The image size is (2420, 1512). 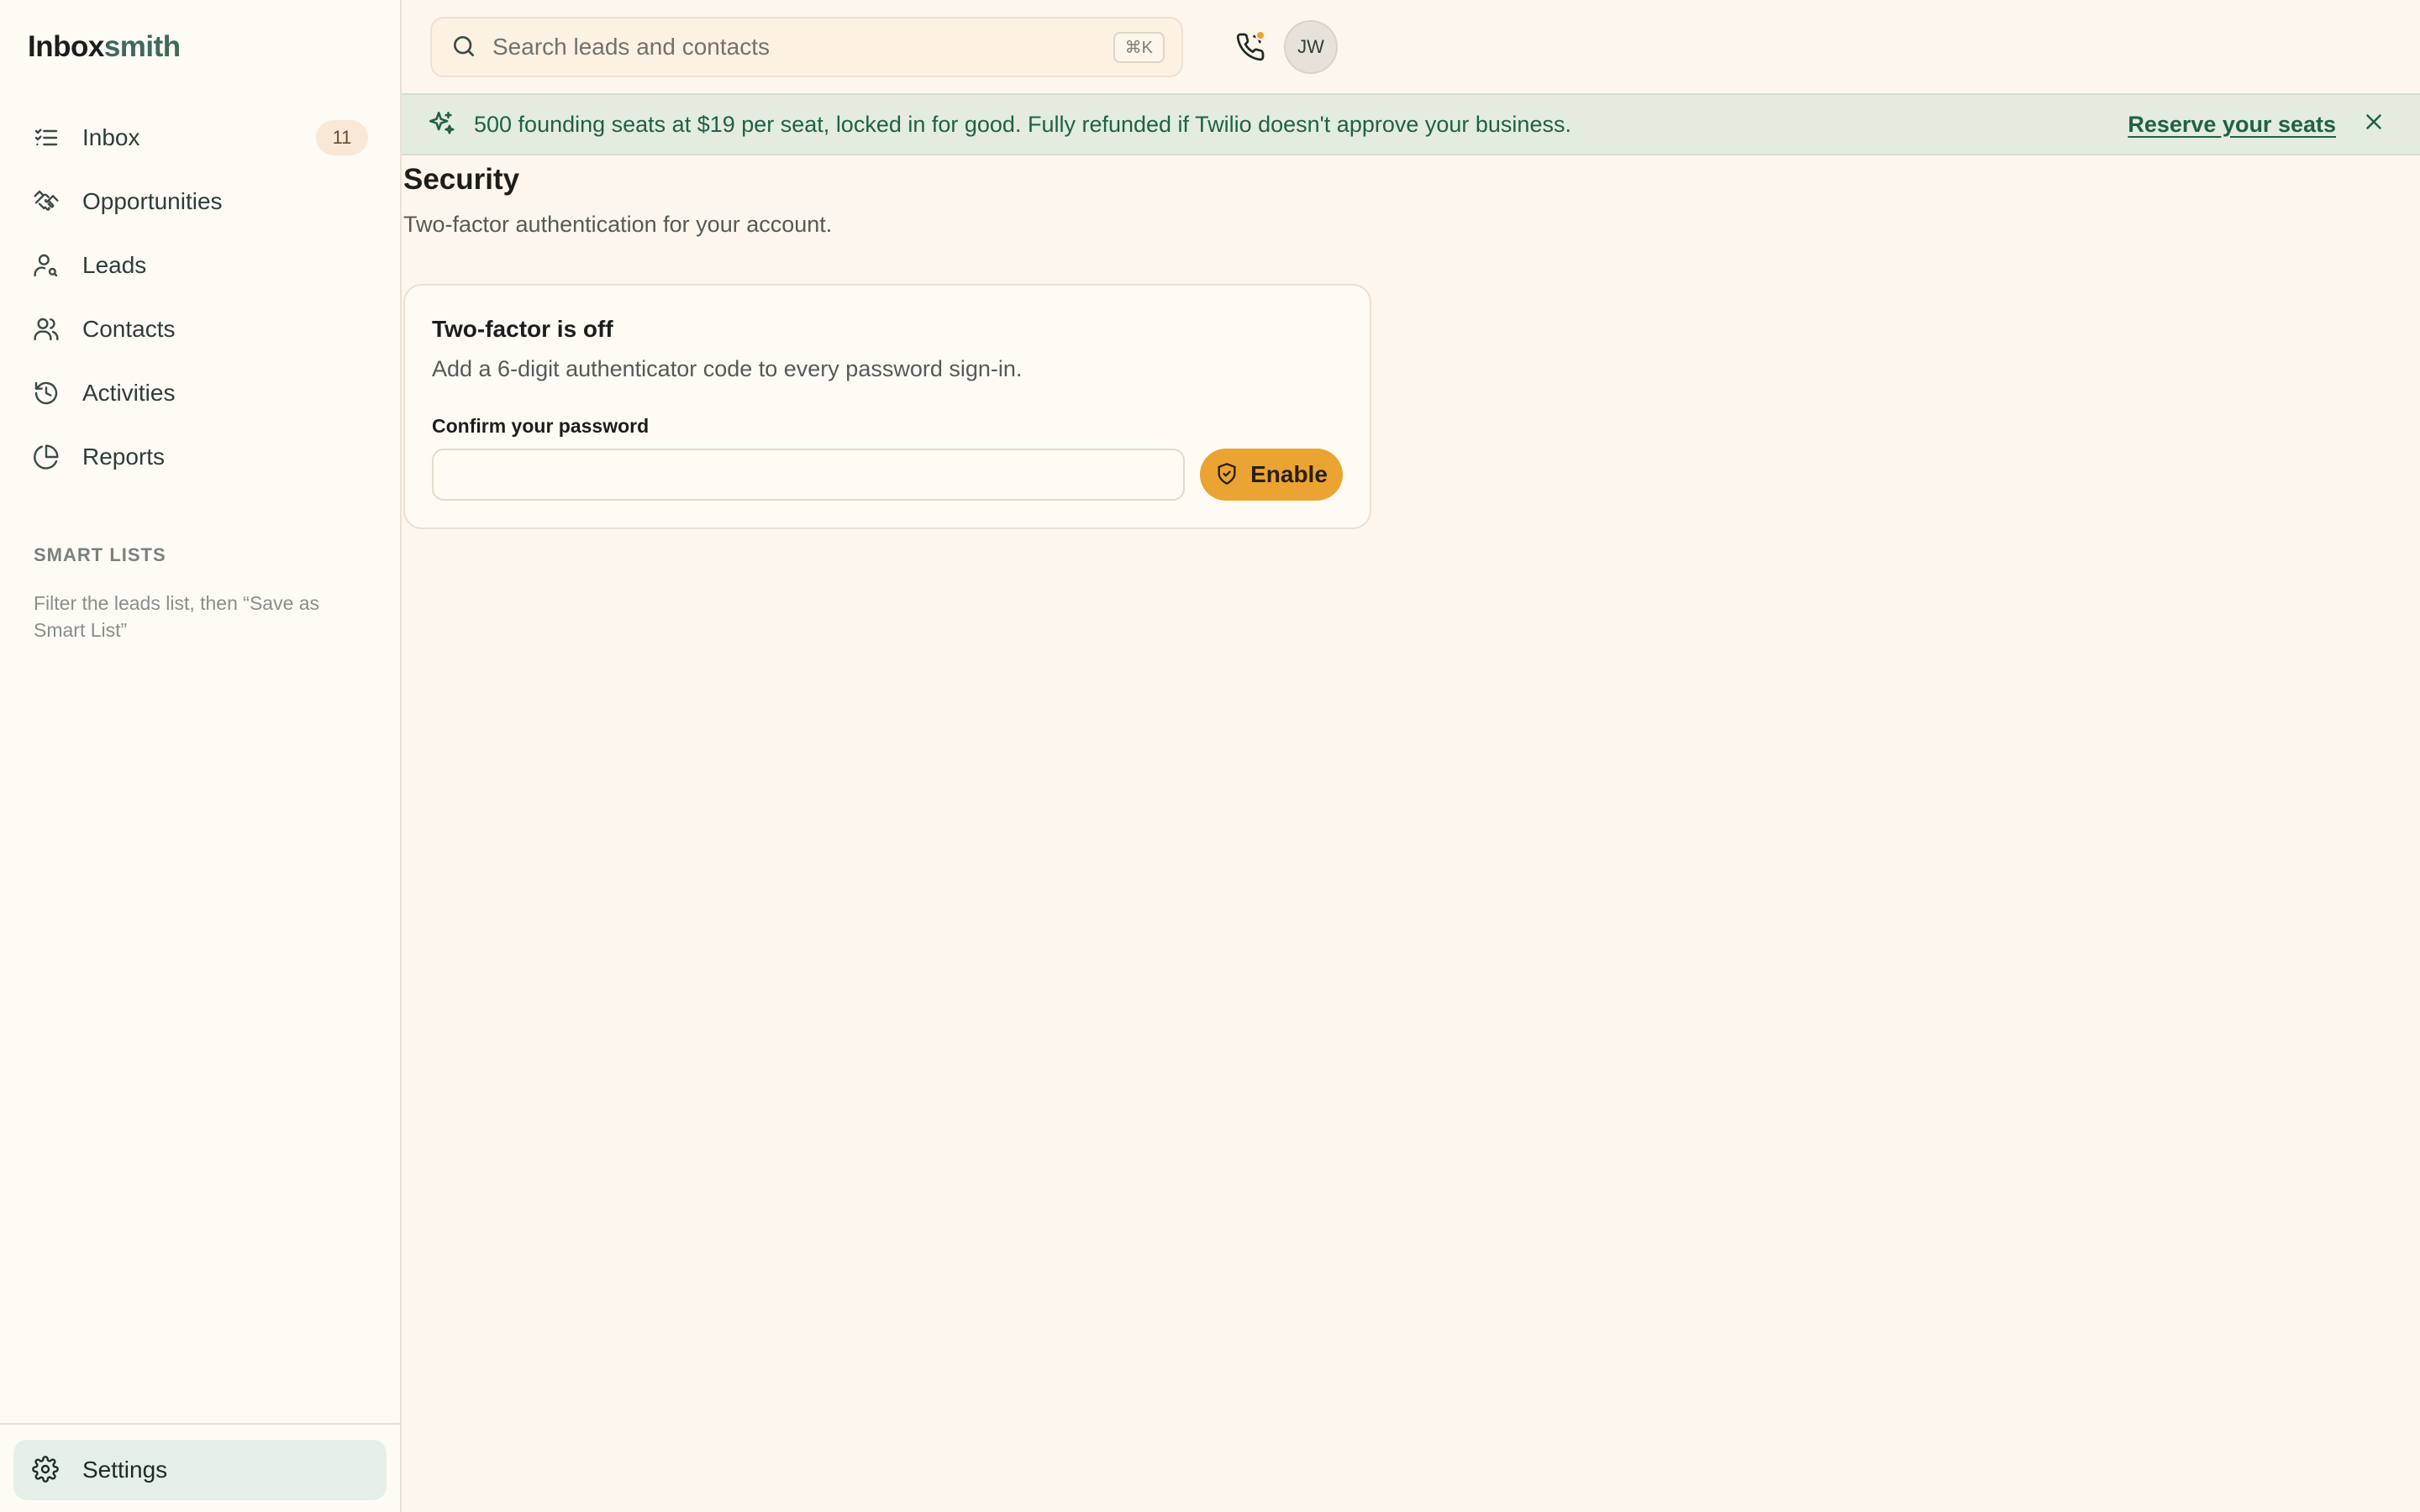 What do you see at coordinates (46, 201) in the screenshot?
I see `handshake-icon` at bounding box center [46, 201].